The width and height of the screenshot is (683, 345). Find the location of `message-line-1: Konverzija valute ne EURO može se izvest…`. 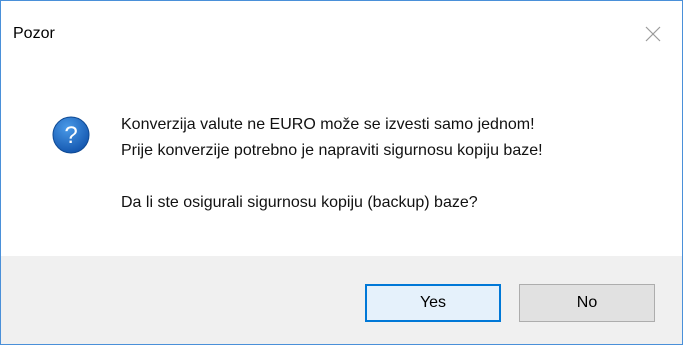

message-line-1: Konverzija valute ne EURO može se izvest… is located at coordinates (328, 124).